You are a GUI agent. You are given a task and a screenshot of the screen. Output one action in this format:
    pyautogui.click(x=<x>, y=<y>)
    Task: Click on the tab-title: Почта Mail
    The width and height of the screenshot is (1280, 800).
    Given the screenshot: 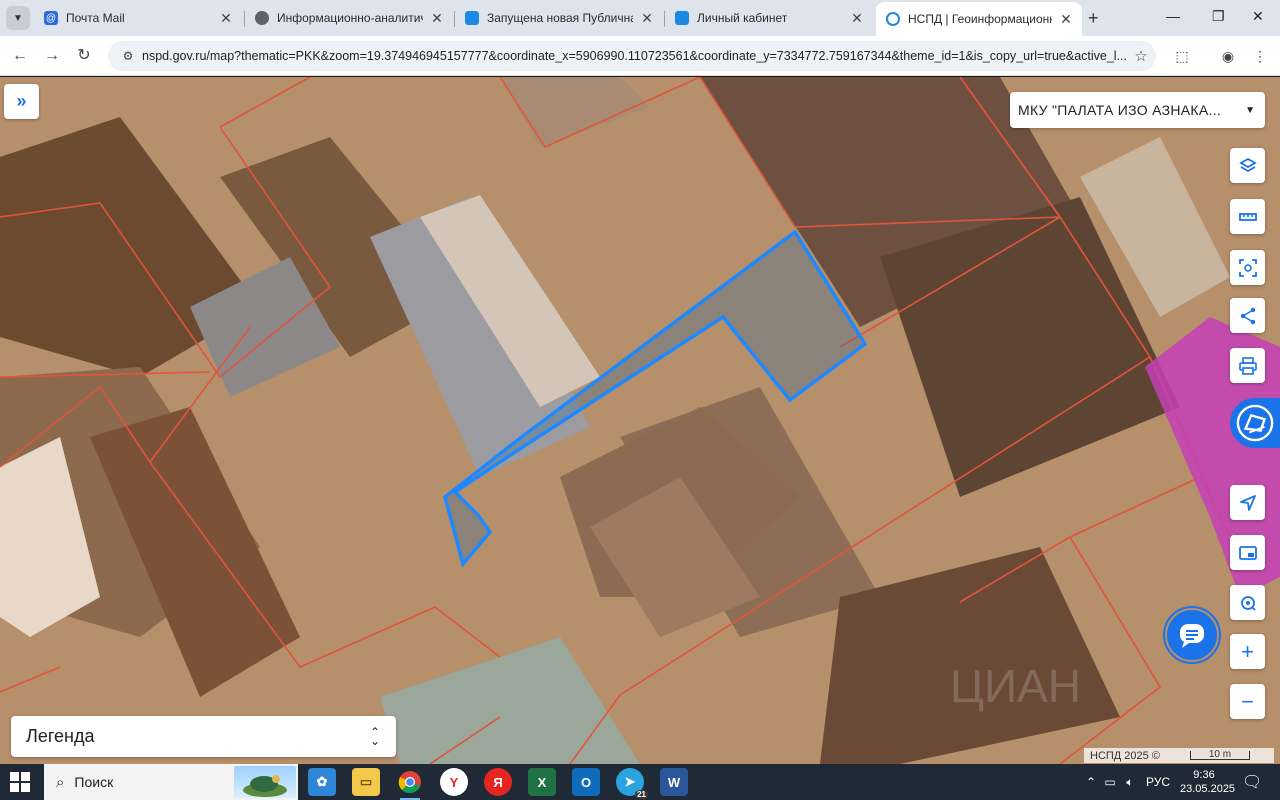 What is the action you would take?
    pyautogui.click(x=95, y=18)
    